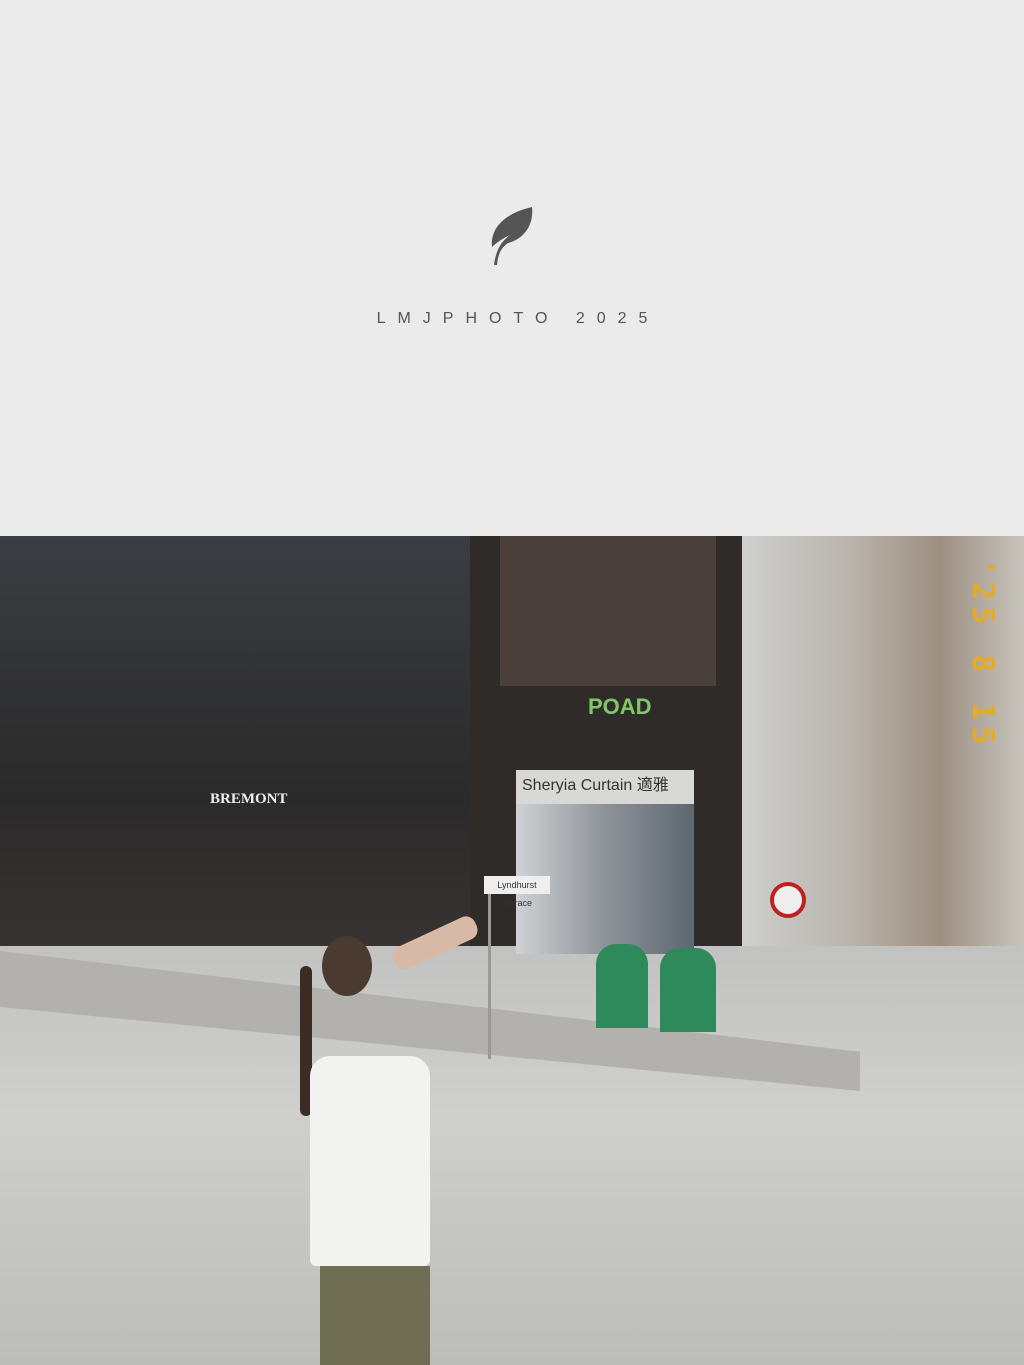 The image size is (1024, 1365). Describe the element at coordinates (489, 976) in the screenshot. I see `sign-pole` at that location.